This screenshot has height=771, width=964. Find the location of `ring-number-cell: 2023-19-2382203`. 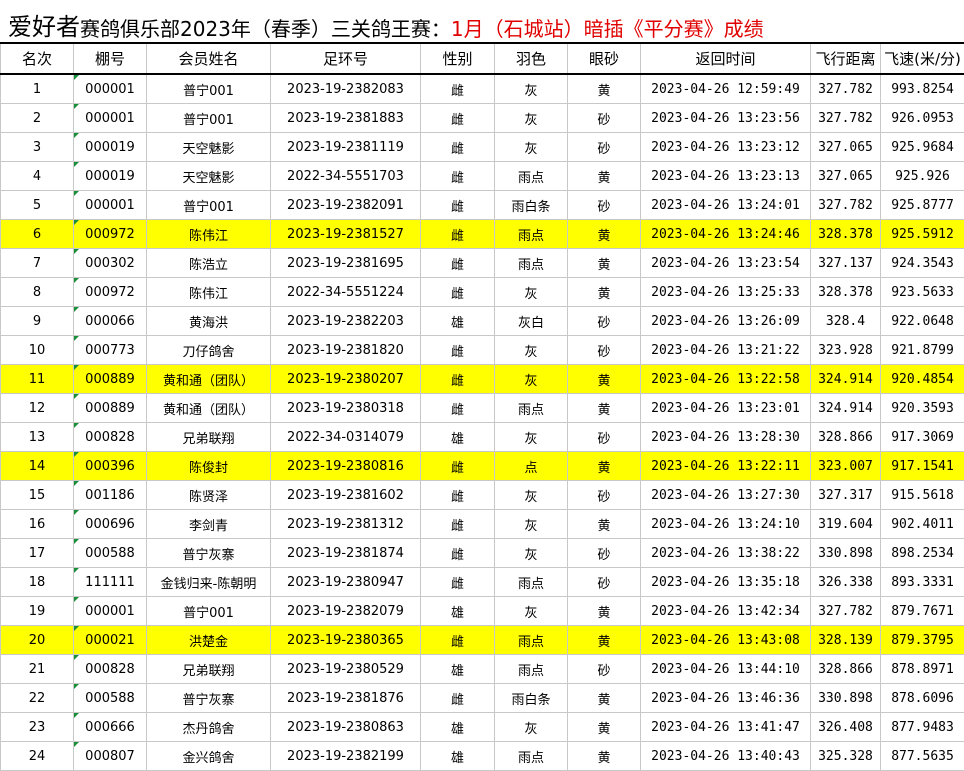

ring-number-cell: 2023-19-2382203 is located at coordinates (346, 321).